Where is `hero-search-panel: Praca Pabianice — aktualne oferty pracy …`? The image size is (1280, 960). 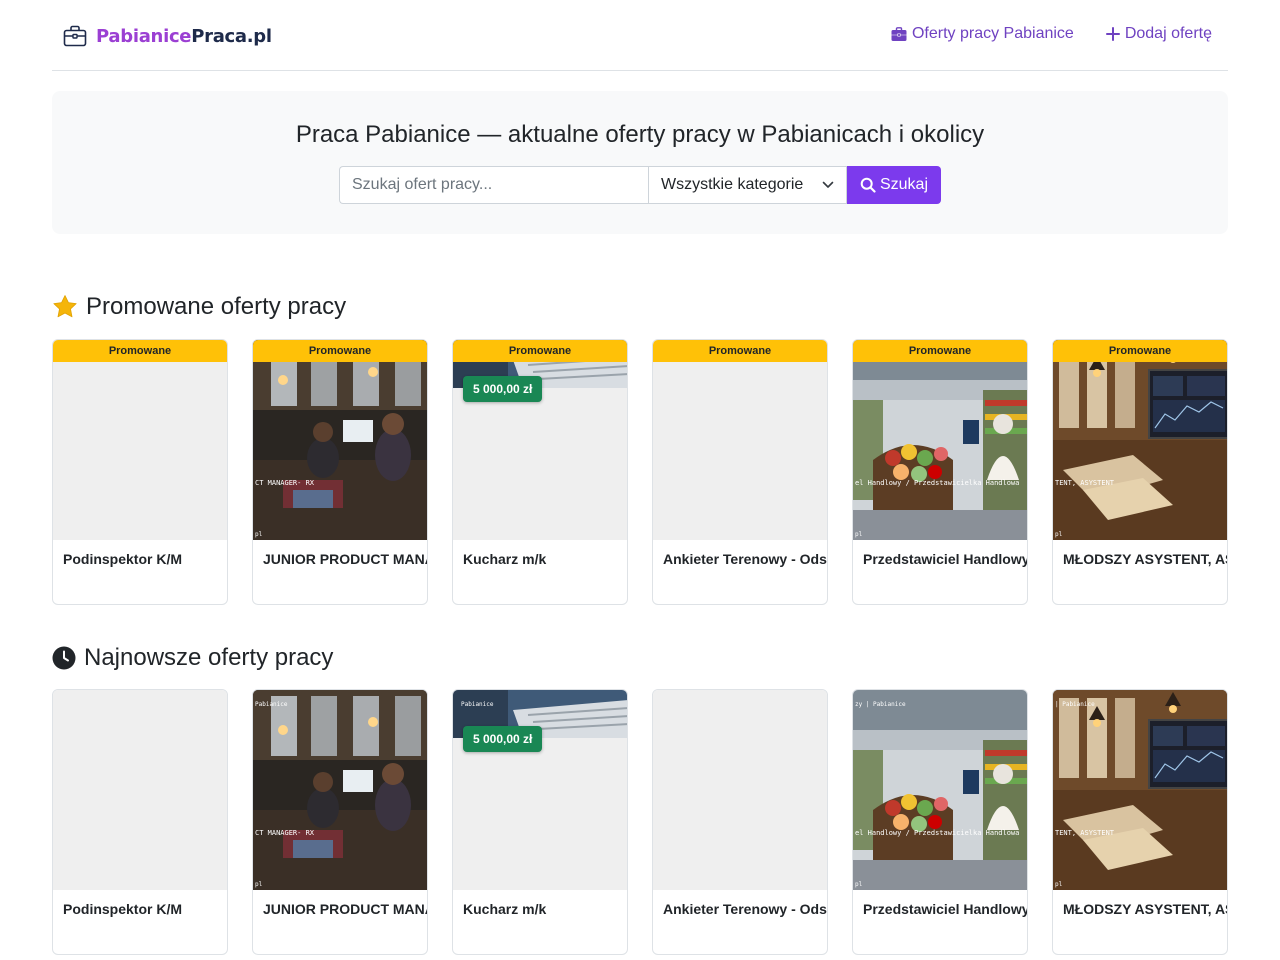 hero-search-panel: Praca Pabianice — aktualne oferty pracy … is located at coordinates (640, 162).